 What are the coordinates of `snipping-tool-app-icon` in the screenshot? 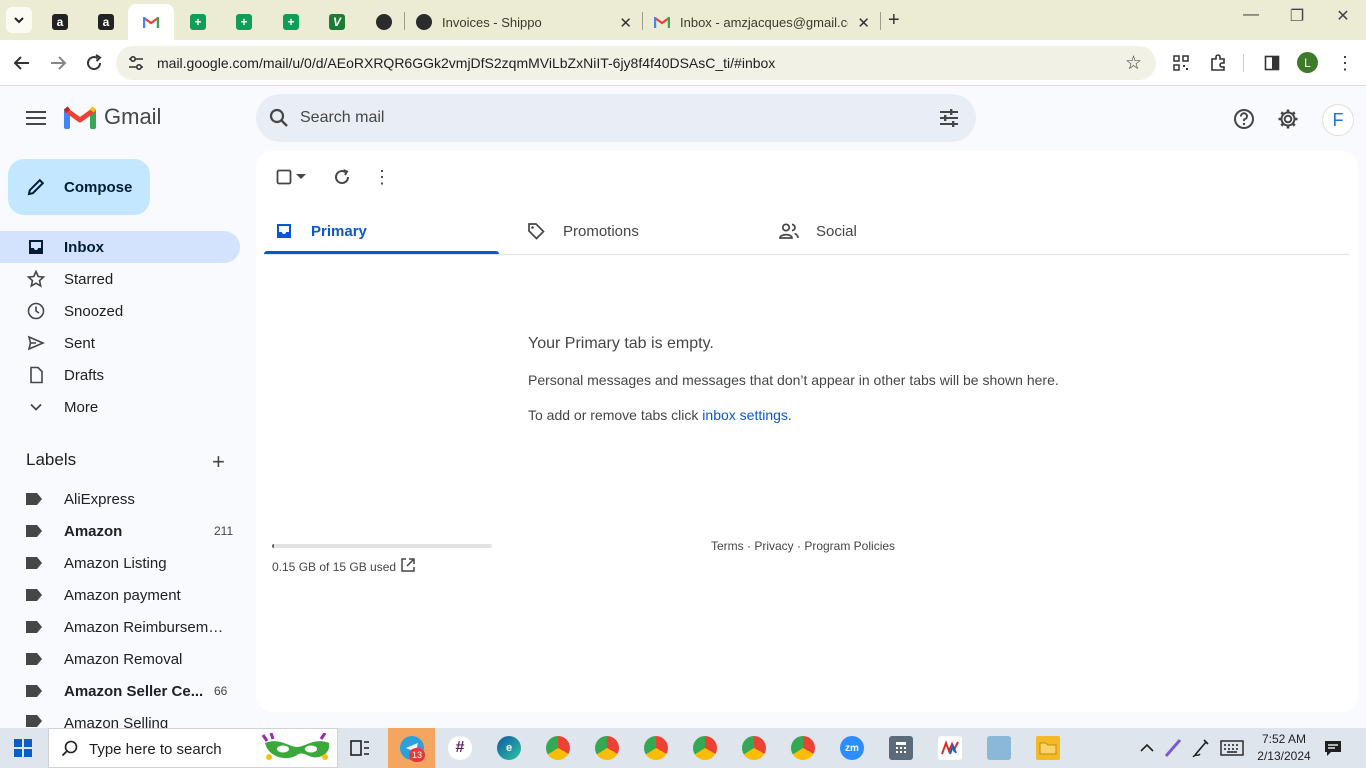 It's located at (999, 748).